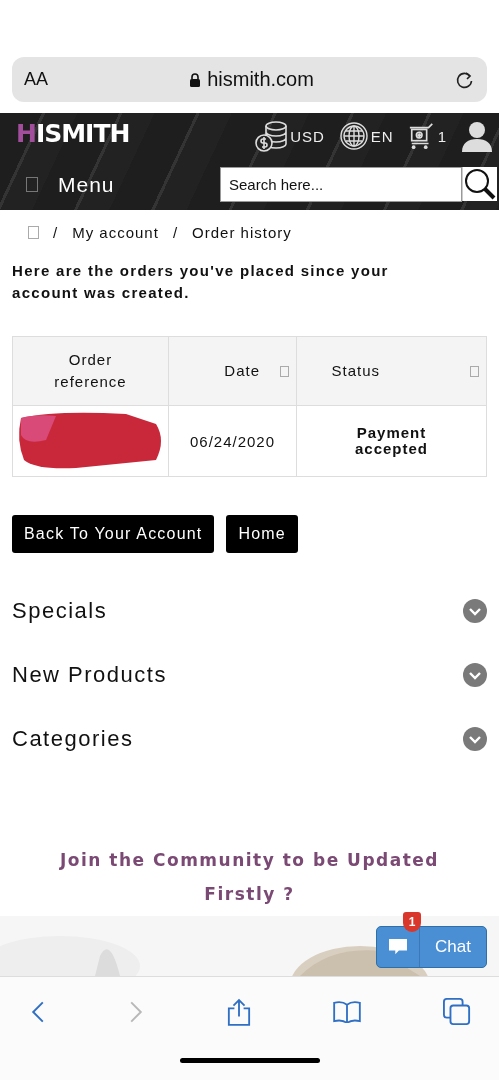 This screenshot has height=1080, width=499. Describe the element at coordinates (271, 136) in the screenshot. I see `coins-icon` at that location.